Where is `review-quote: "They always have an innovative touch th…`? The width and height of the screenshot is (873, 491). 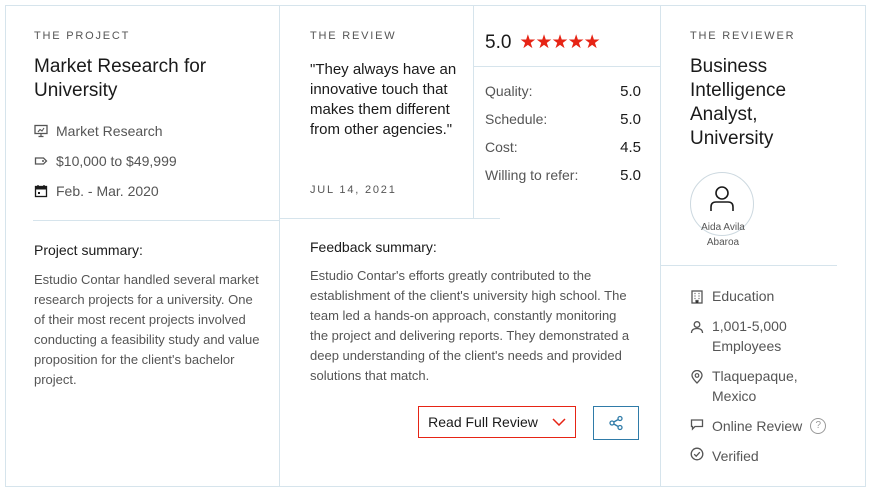
review-quote: "They always have an innovative touch th… is located at coordinates (383, 99).